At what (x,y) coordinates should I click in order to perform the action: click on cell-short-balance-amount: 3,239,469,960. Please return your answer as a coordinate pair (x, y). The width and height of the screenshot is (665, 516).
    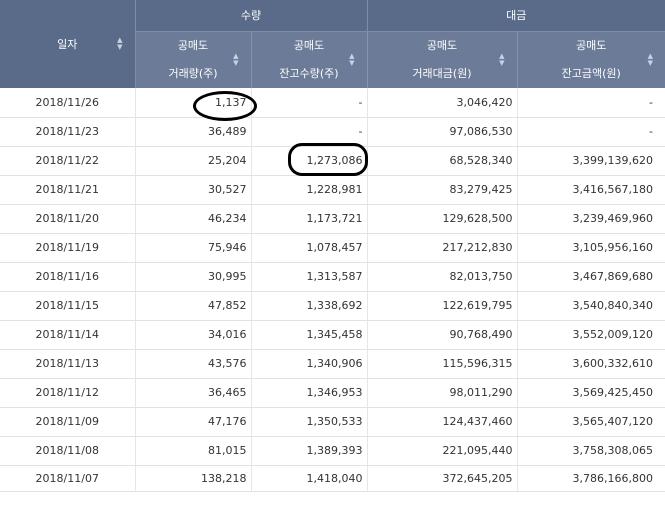
    Looking at the image, I should click on (591, 219).